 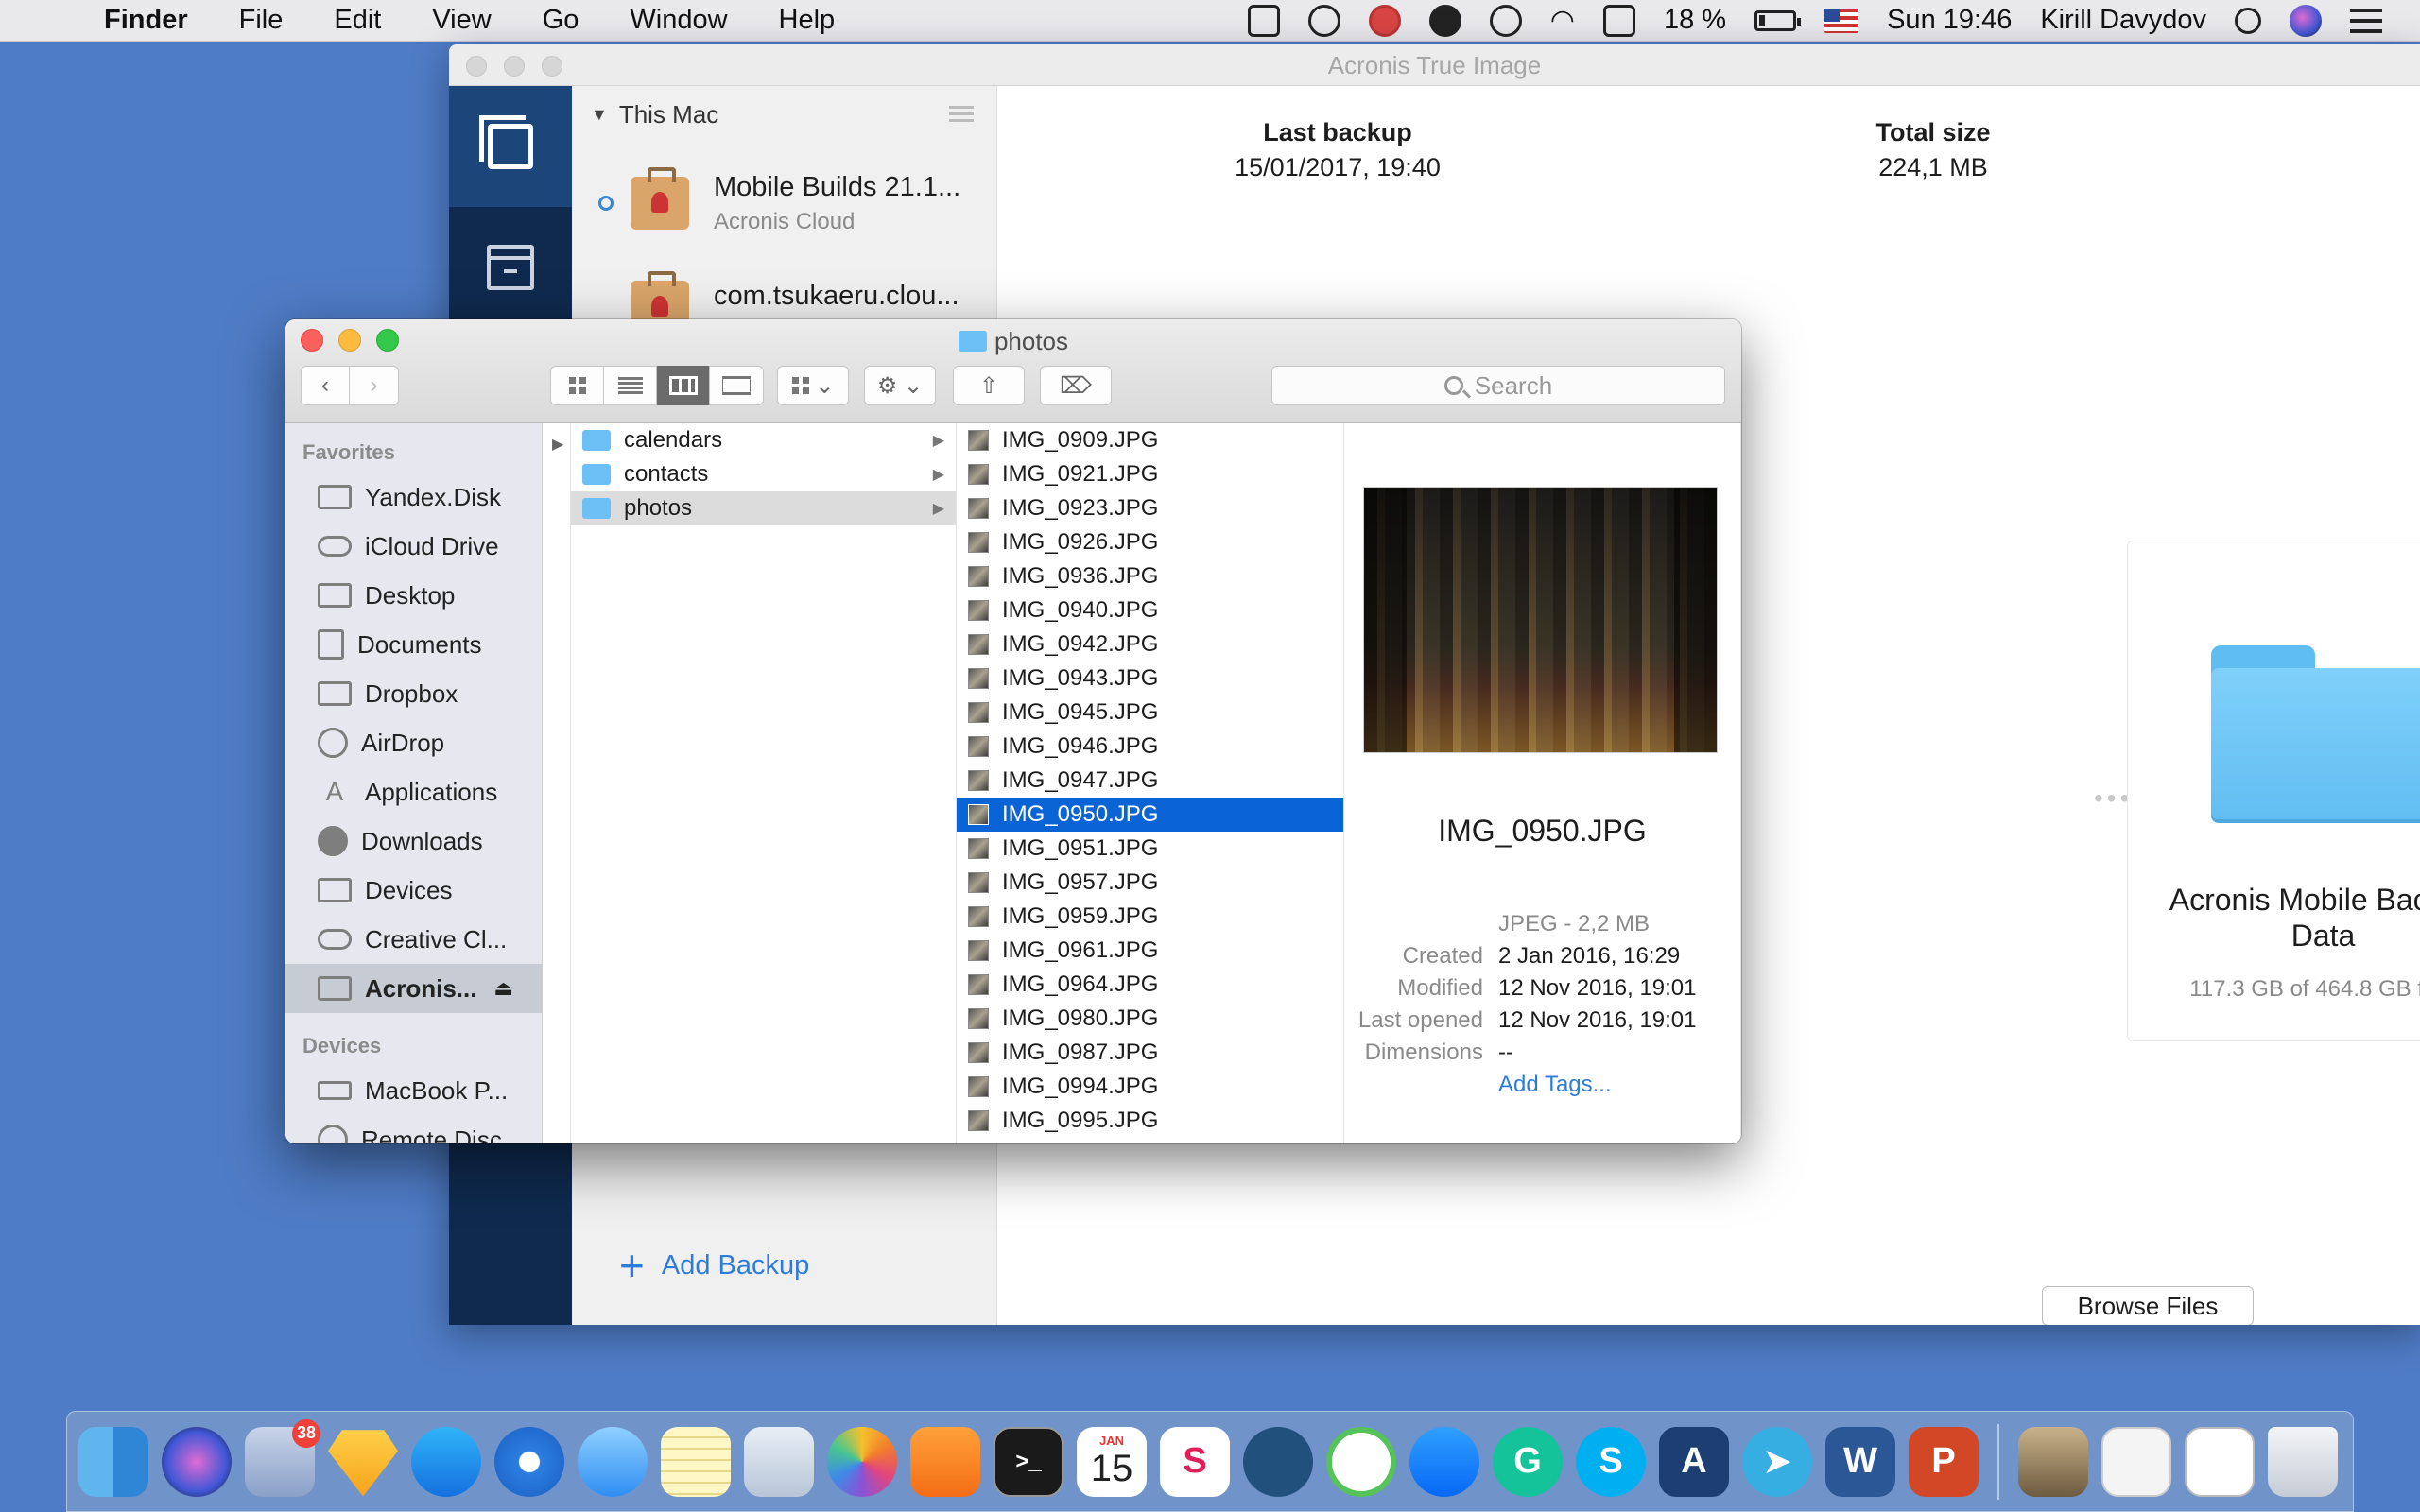 I want to click on forward-button: ›, so click(x=374, y=385).